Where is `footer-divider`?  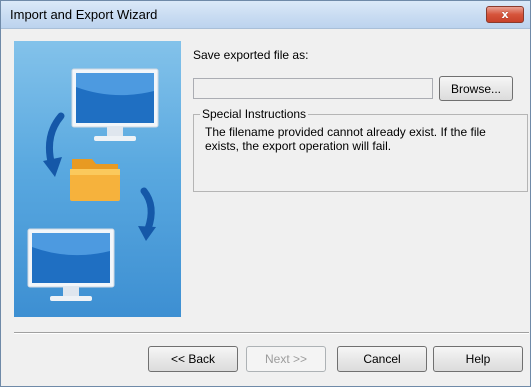 footer-divider is located at coordinates (271, 333).